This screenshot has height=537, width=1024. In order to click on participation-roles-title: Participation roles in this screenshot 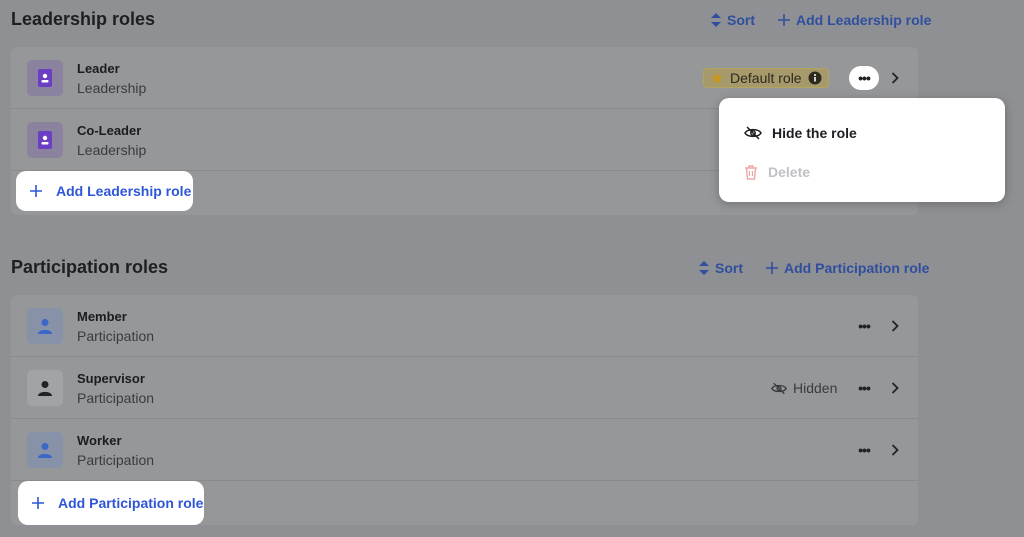, I will do `click(90, 267)`.